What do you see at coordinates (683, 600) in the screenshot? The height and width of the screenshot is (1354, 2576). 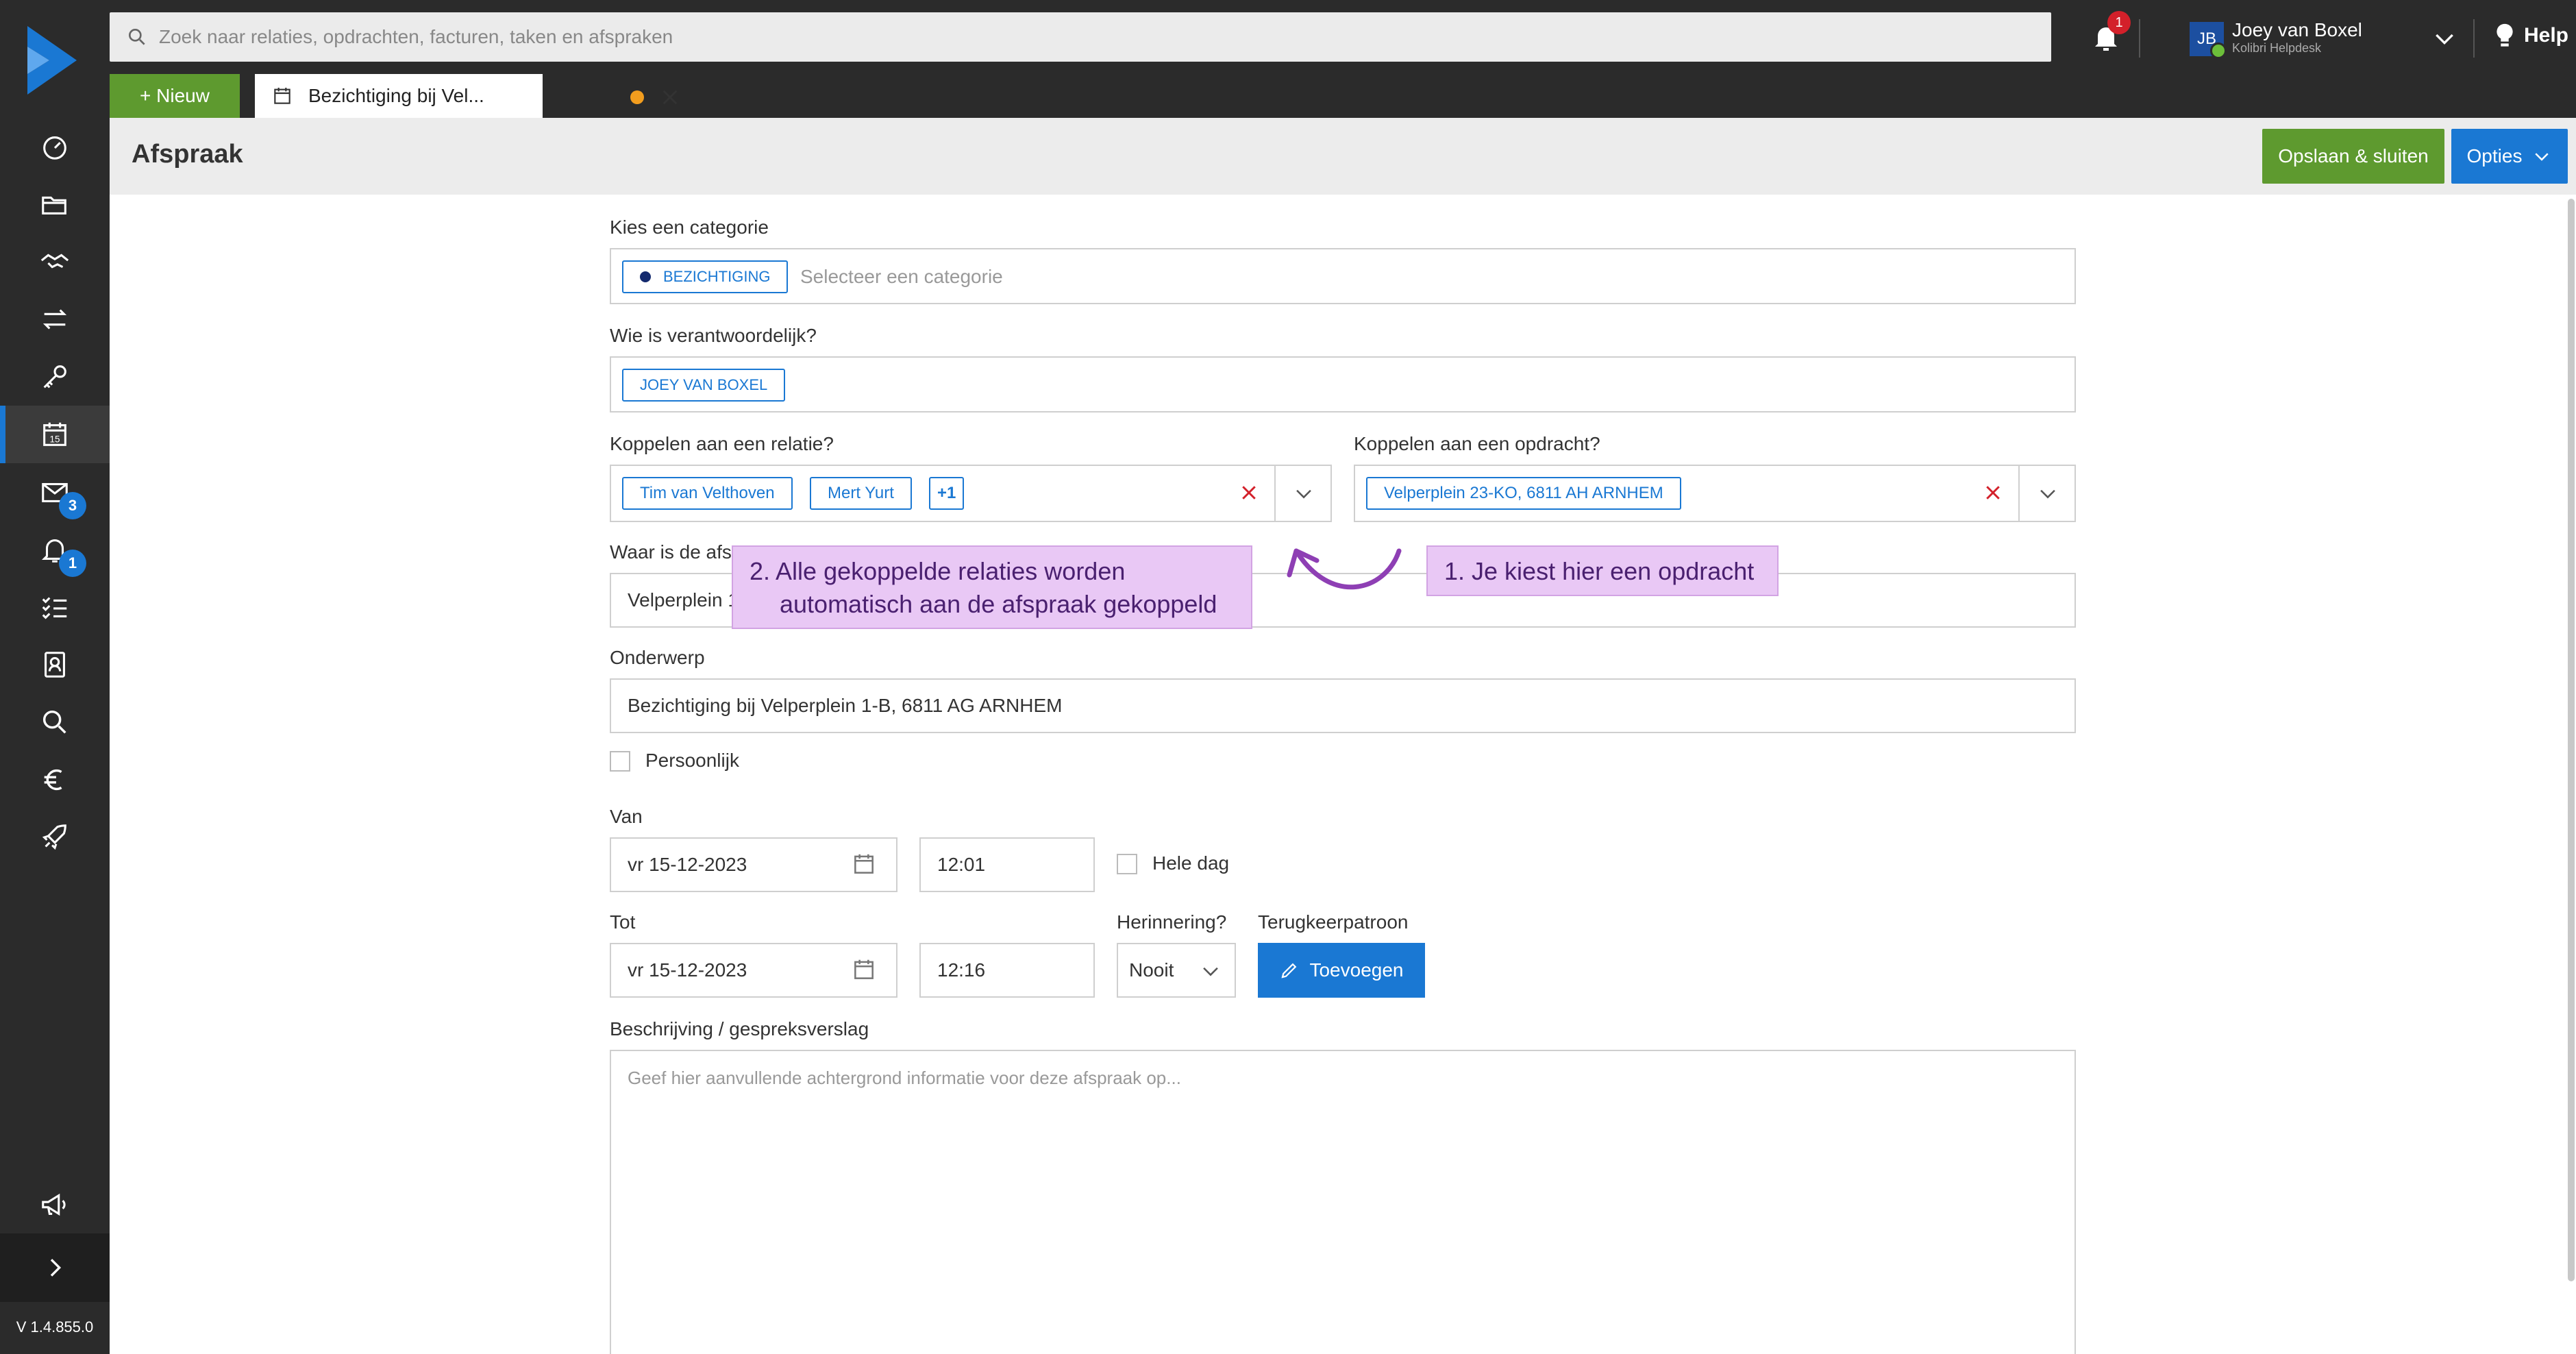 I see `location-value: Velperplein 1` at bounding box center [683, 600].